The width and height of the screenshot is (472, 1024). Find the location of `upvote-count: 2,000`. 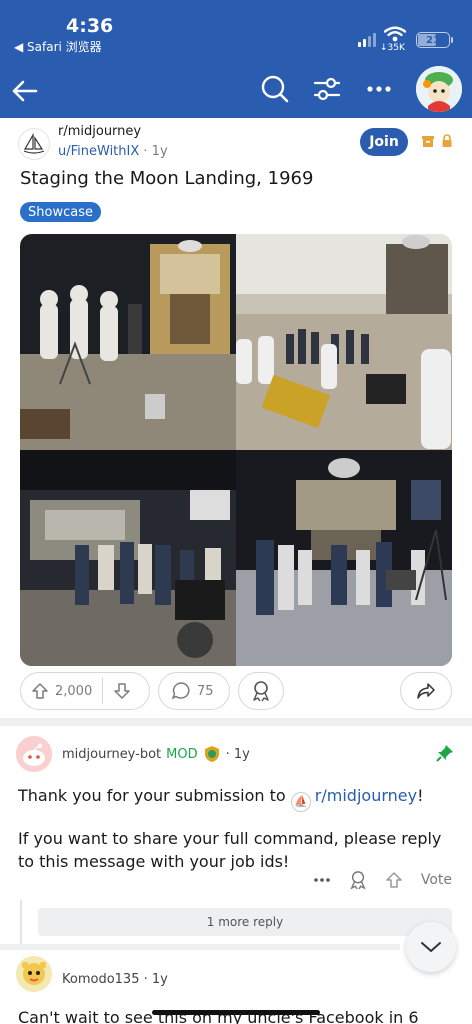

upvote-count: 2,000 is located at coordinates (74, 691).